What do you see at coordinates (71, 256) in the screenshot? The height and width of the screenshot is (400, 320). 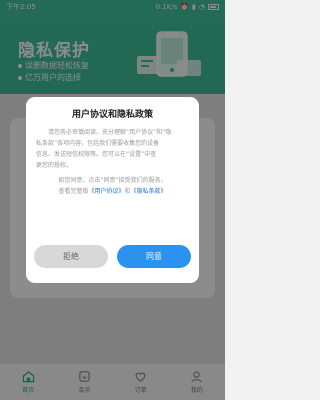 I see `reject-button: 拒绝` at bounding box center [71, 256].